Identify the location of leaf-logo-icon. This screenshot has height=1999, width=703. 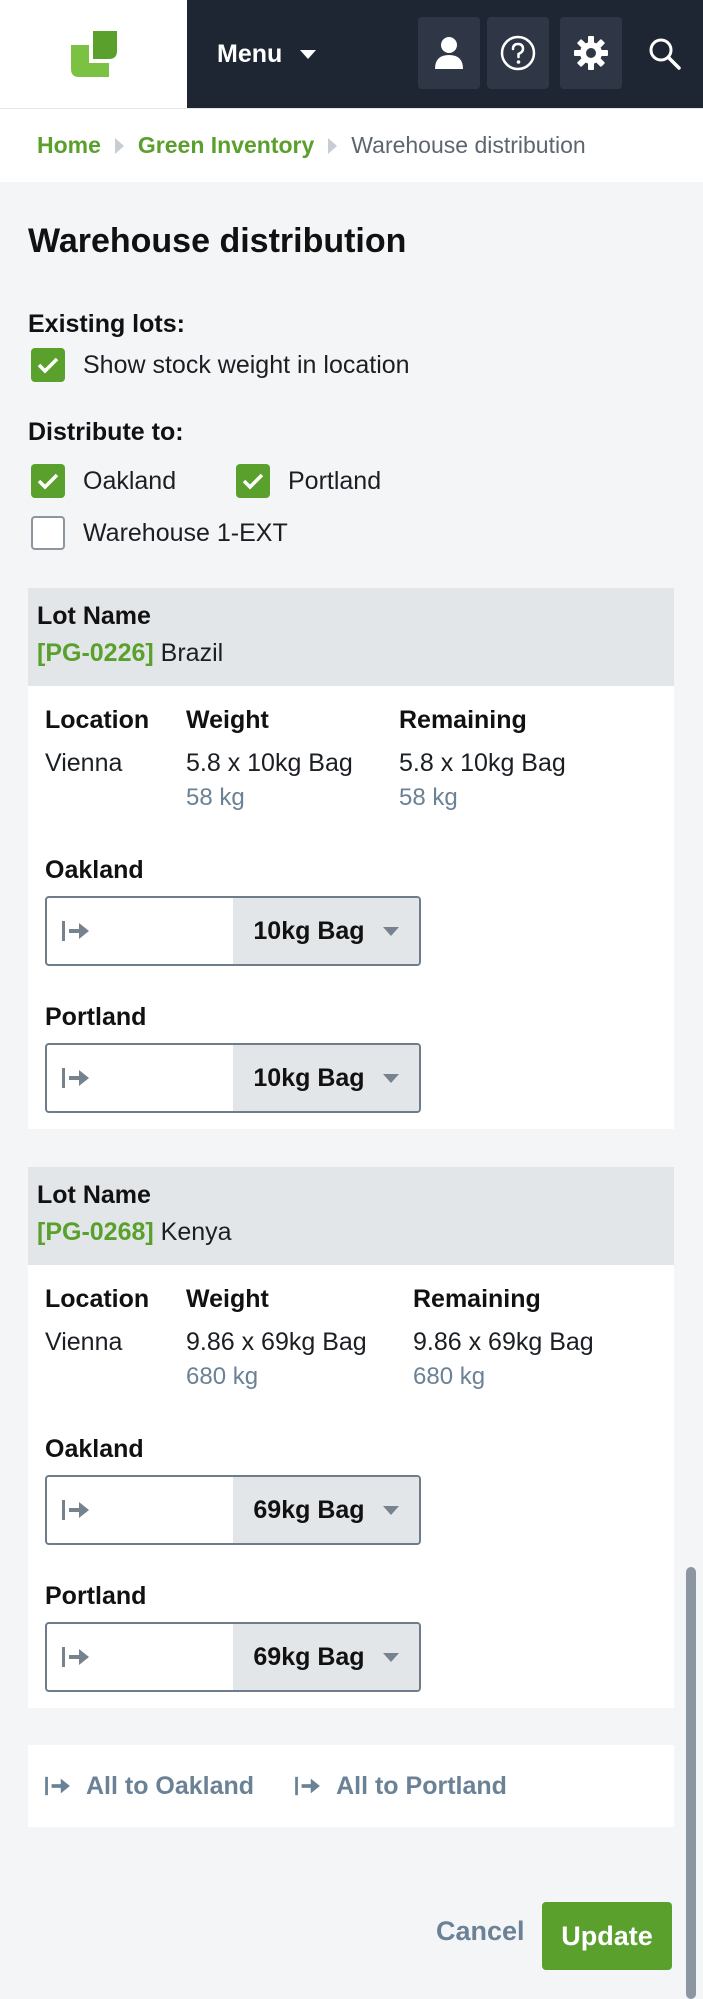
(93, 54).